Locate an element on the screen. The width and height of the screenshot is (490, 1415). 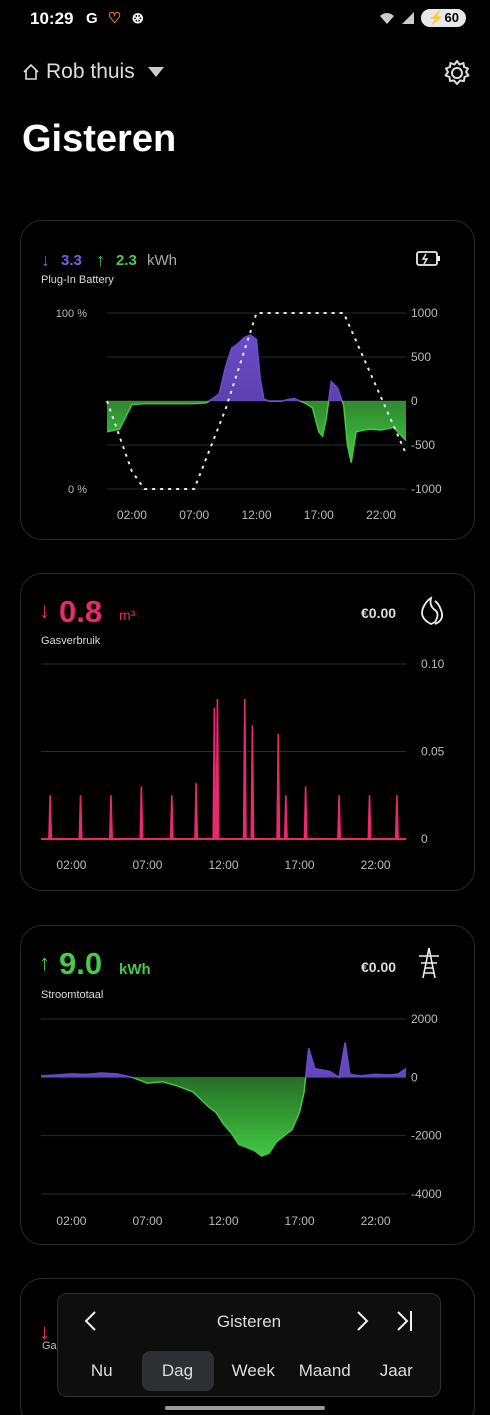
home-icon is located at coordinates (31, 71).